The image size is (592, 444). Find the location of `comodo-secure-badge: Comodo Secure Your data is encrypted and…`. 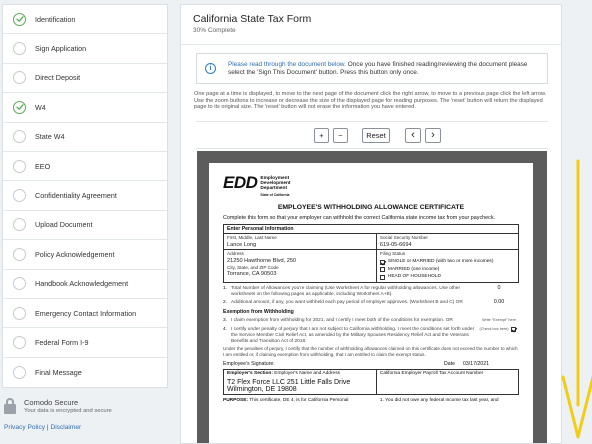

comodo-secure-badge: Comodo Secure Your data is encrypted and… is located at coordinates (58, 406).